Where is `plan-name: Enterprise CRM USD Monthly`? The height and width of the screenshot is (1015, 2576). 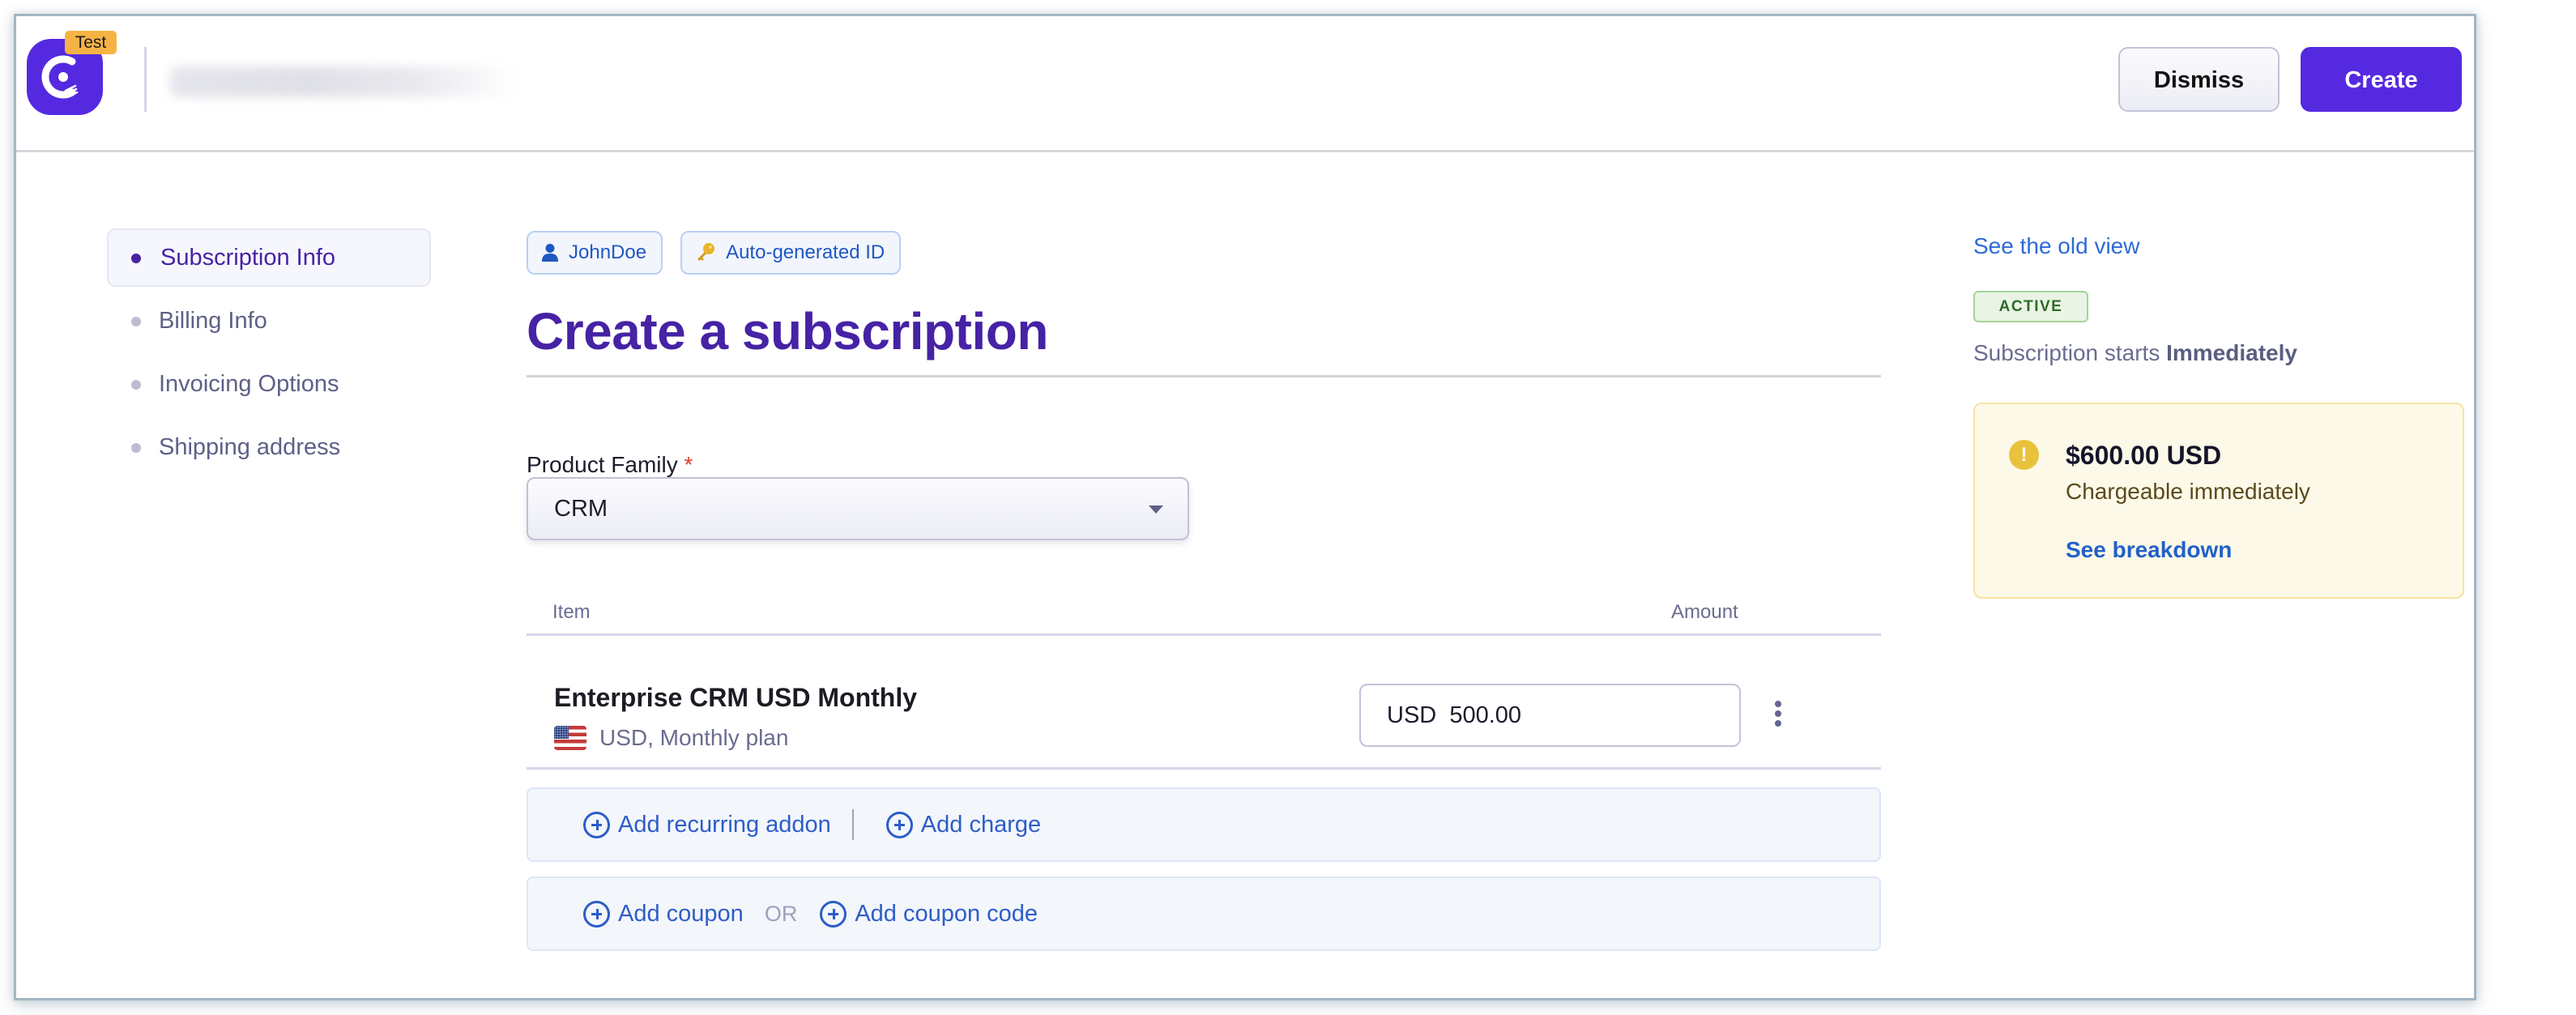
plan-name: Enterprise CRM USD Monthly is located at coordinates (736, 697).